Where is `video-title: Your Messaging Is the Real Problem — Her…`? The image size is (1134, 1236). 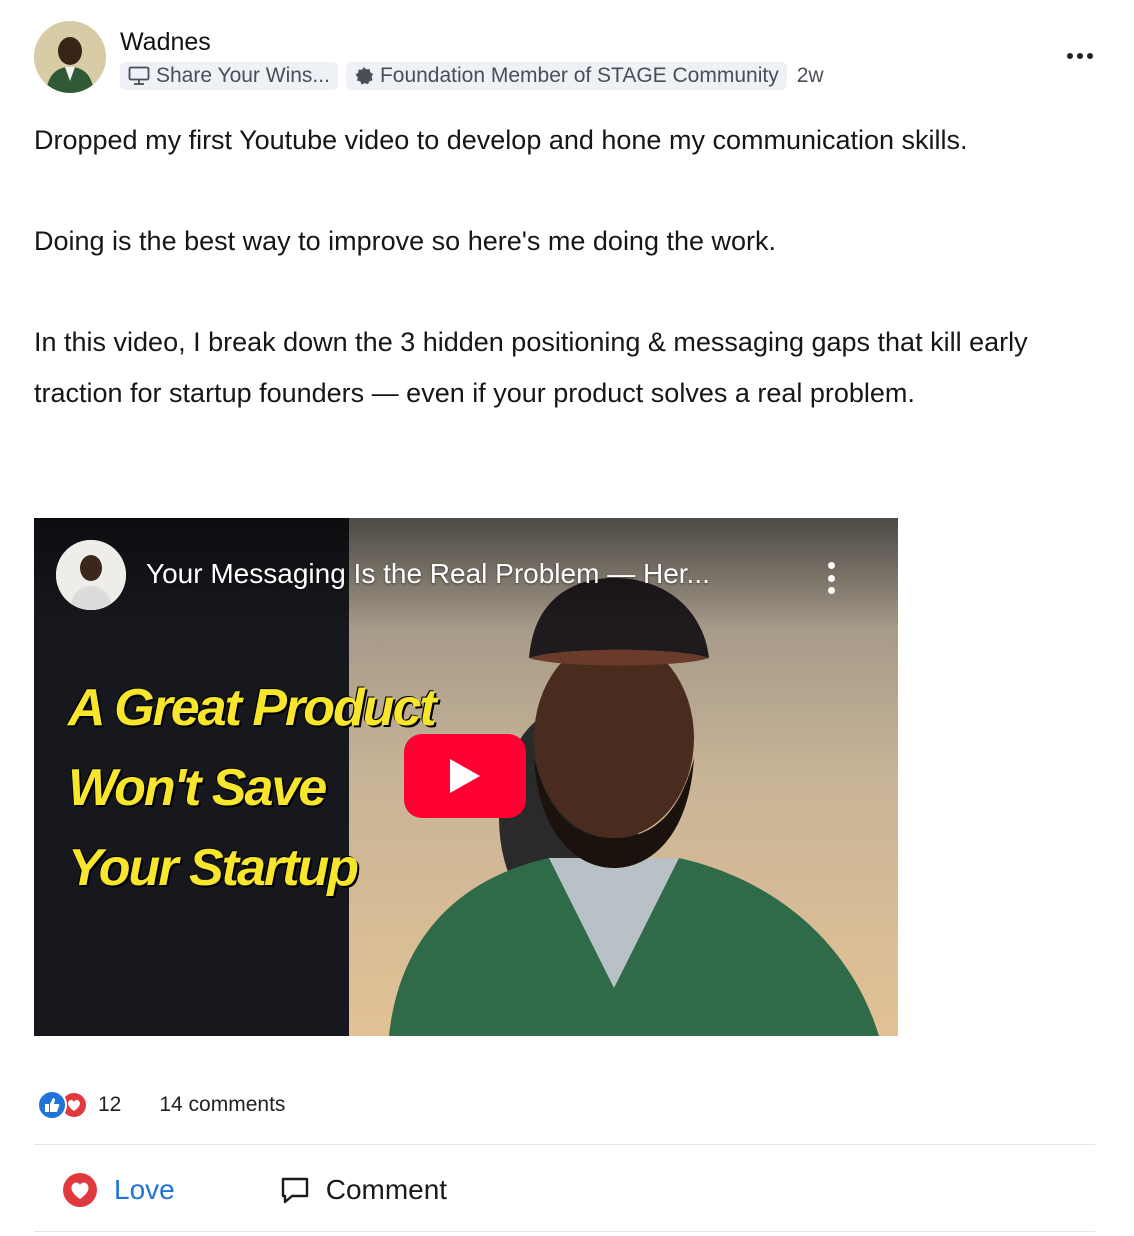
video-title: Your Messaging Is the Real Problem — Her… is located at coordinates (428, 574).